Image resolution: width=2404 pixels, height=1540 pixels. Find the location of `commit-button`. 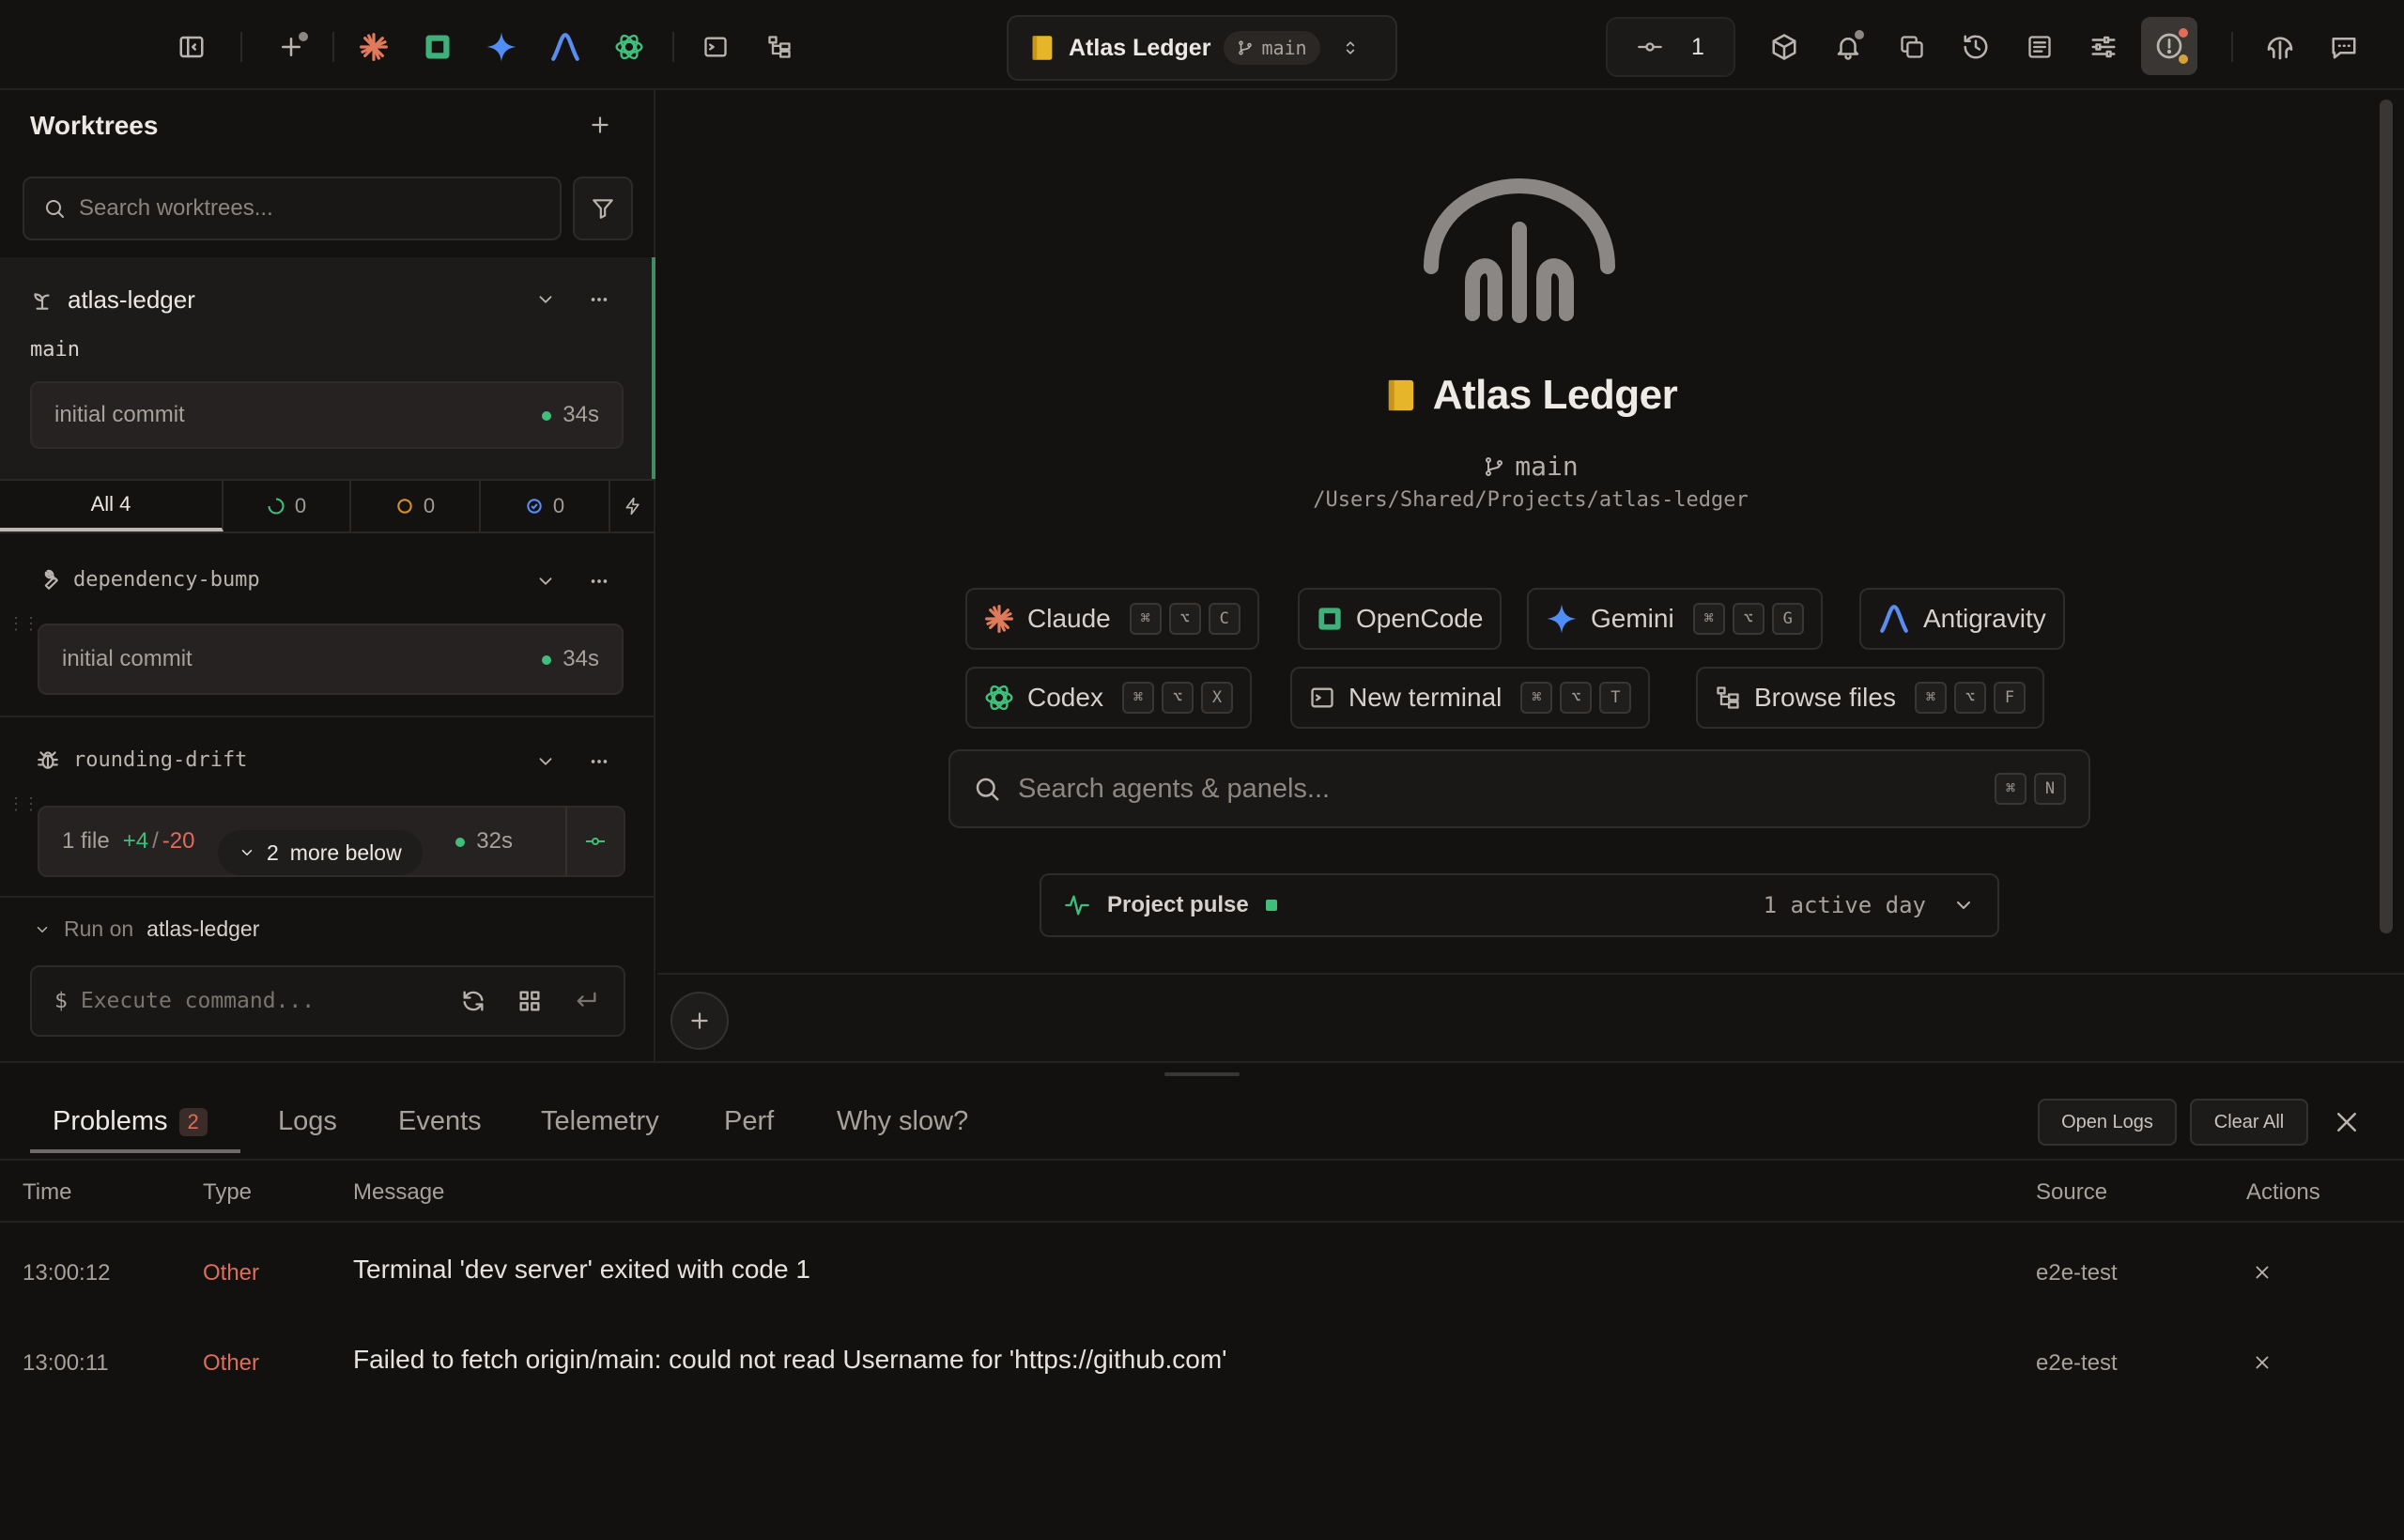

commit-button is located at coordinates (594, 841).